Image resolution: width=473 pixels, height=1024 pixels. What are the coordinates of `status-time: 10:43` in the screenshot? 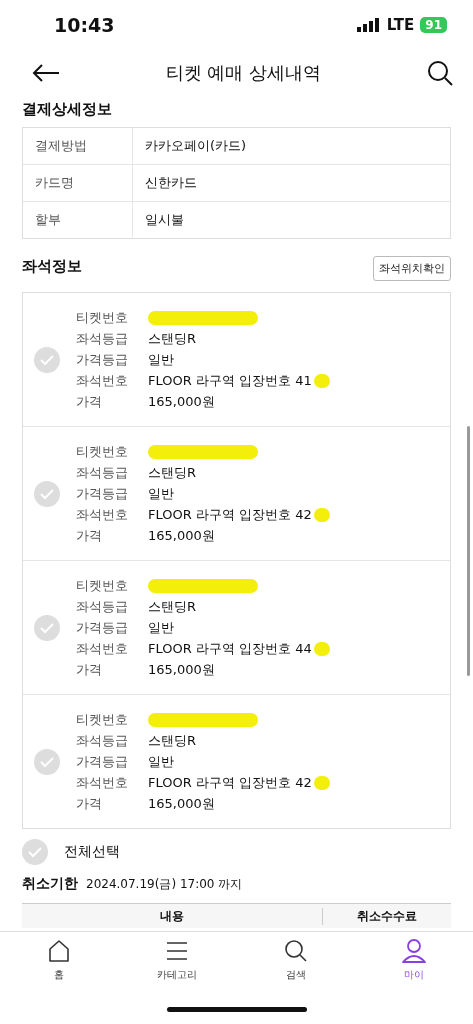 It's located at (84, 25).